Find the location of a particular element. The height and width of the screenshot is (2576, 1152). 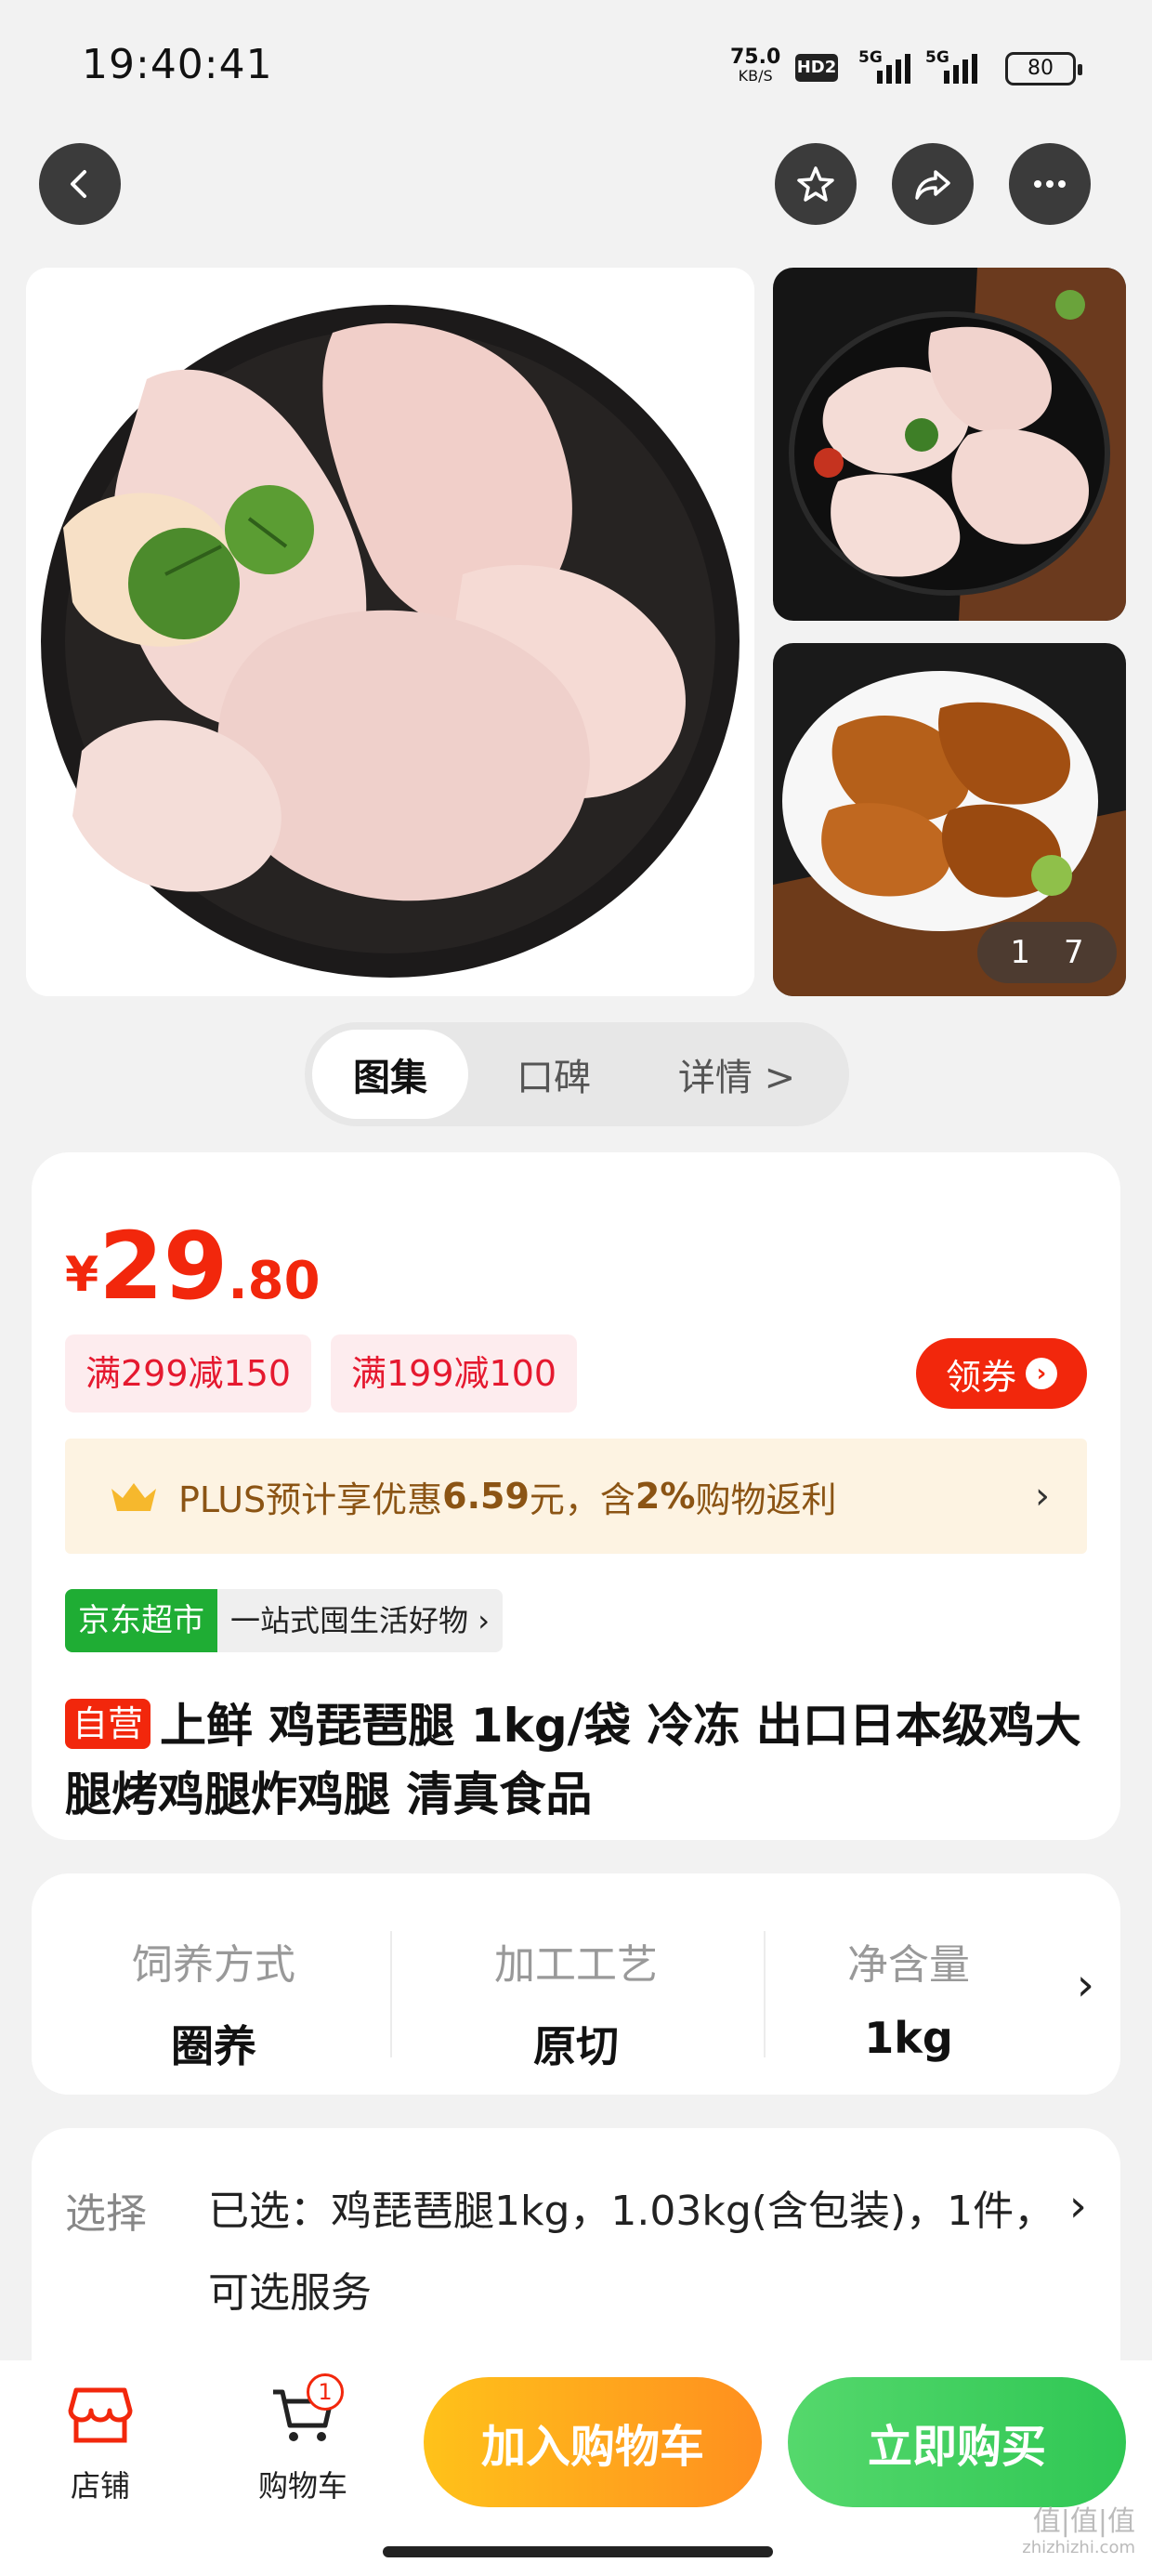

spec-item: 加工工艺 原切 is located at coordinates (576, 1984).